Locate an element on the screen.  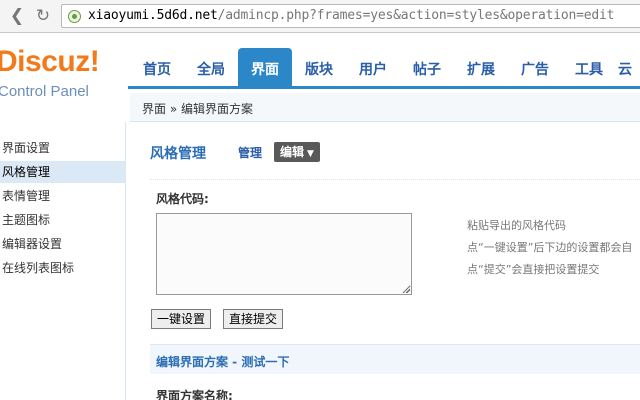
reload-icon: ↻ is located at coordinates (43, 16).